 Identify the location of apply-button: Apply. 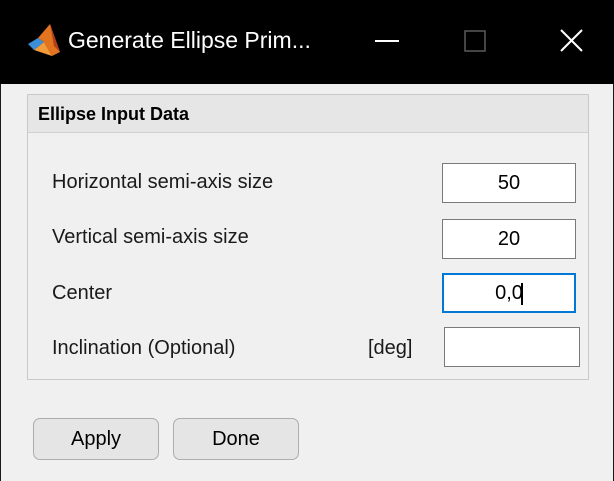
(96, 439).